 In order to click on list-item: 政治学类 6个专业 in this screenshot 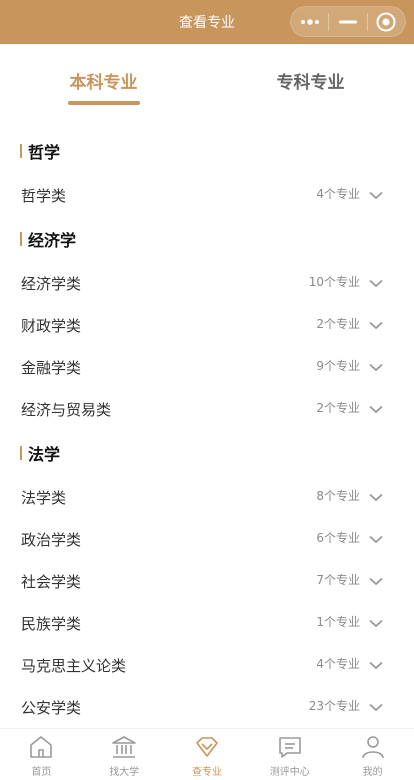, I will do `click(207, 539)`.